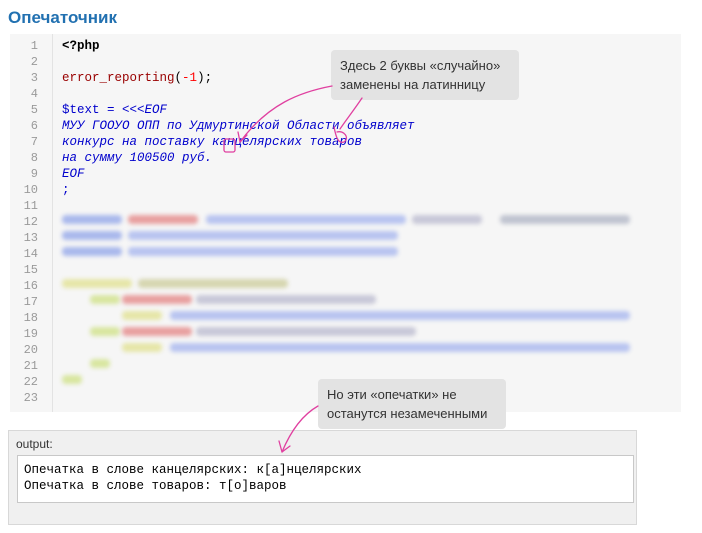 This screenshot has height=533, width=702. Describe the element at coordinates (242, 137) in the screenshot. I see `arrowhead-a-typo` at that location.